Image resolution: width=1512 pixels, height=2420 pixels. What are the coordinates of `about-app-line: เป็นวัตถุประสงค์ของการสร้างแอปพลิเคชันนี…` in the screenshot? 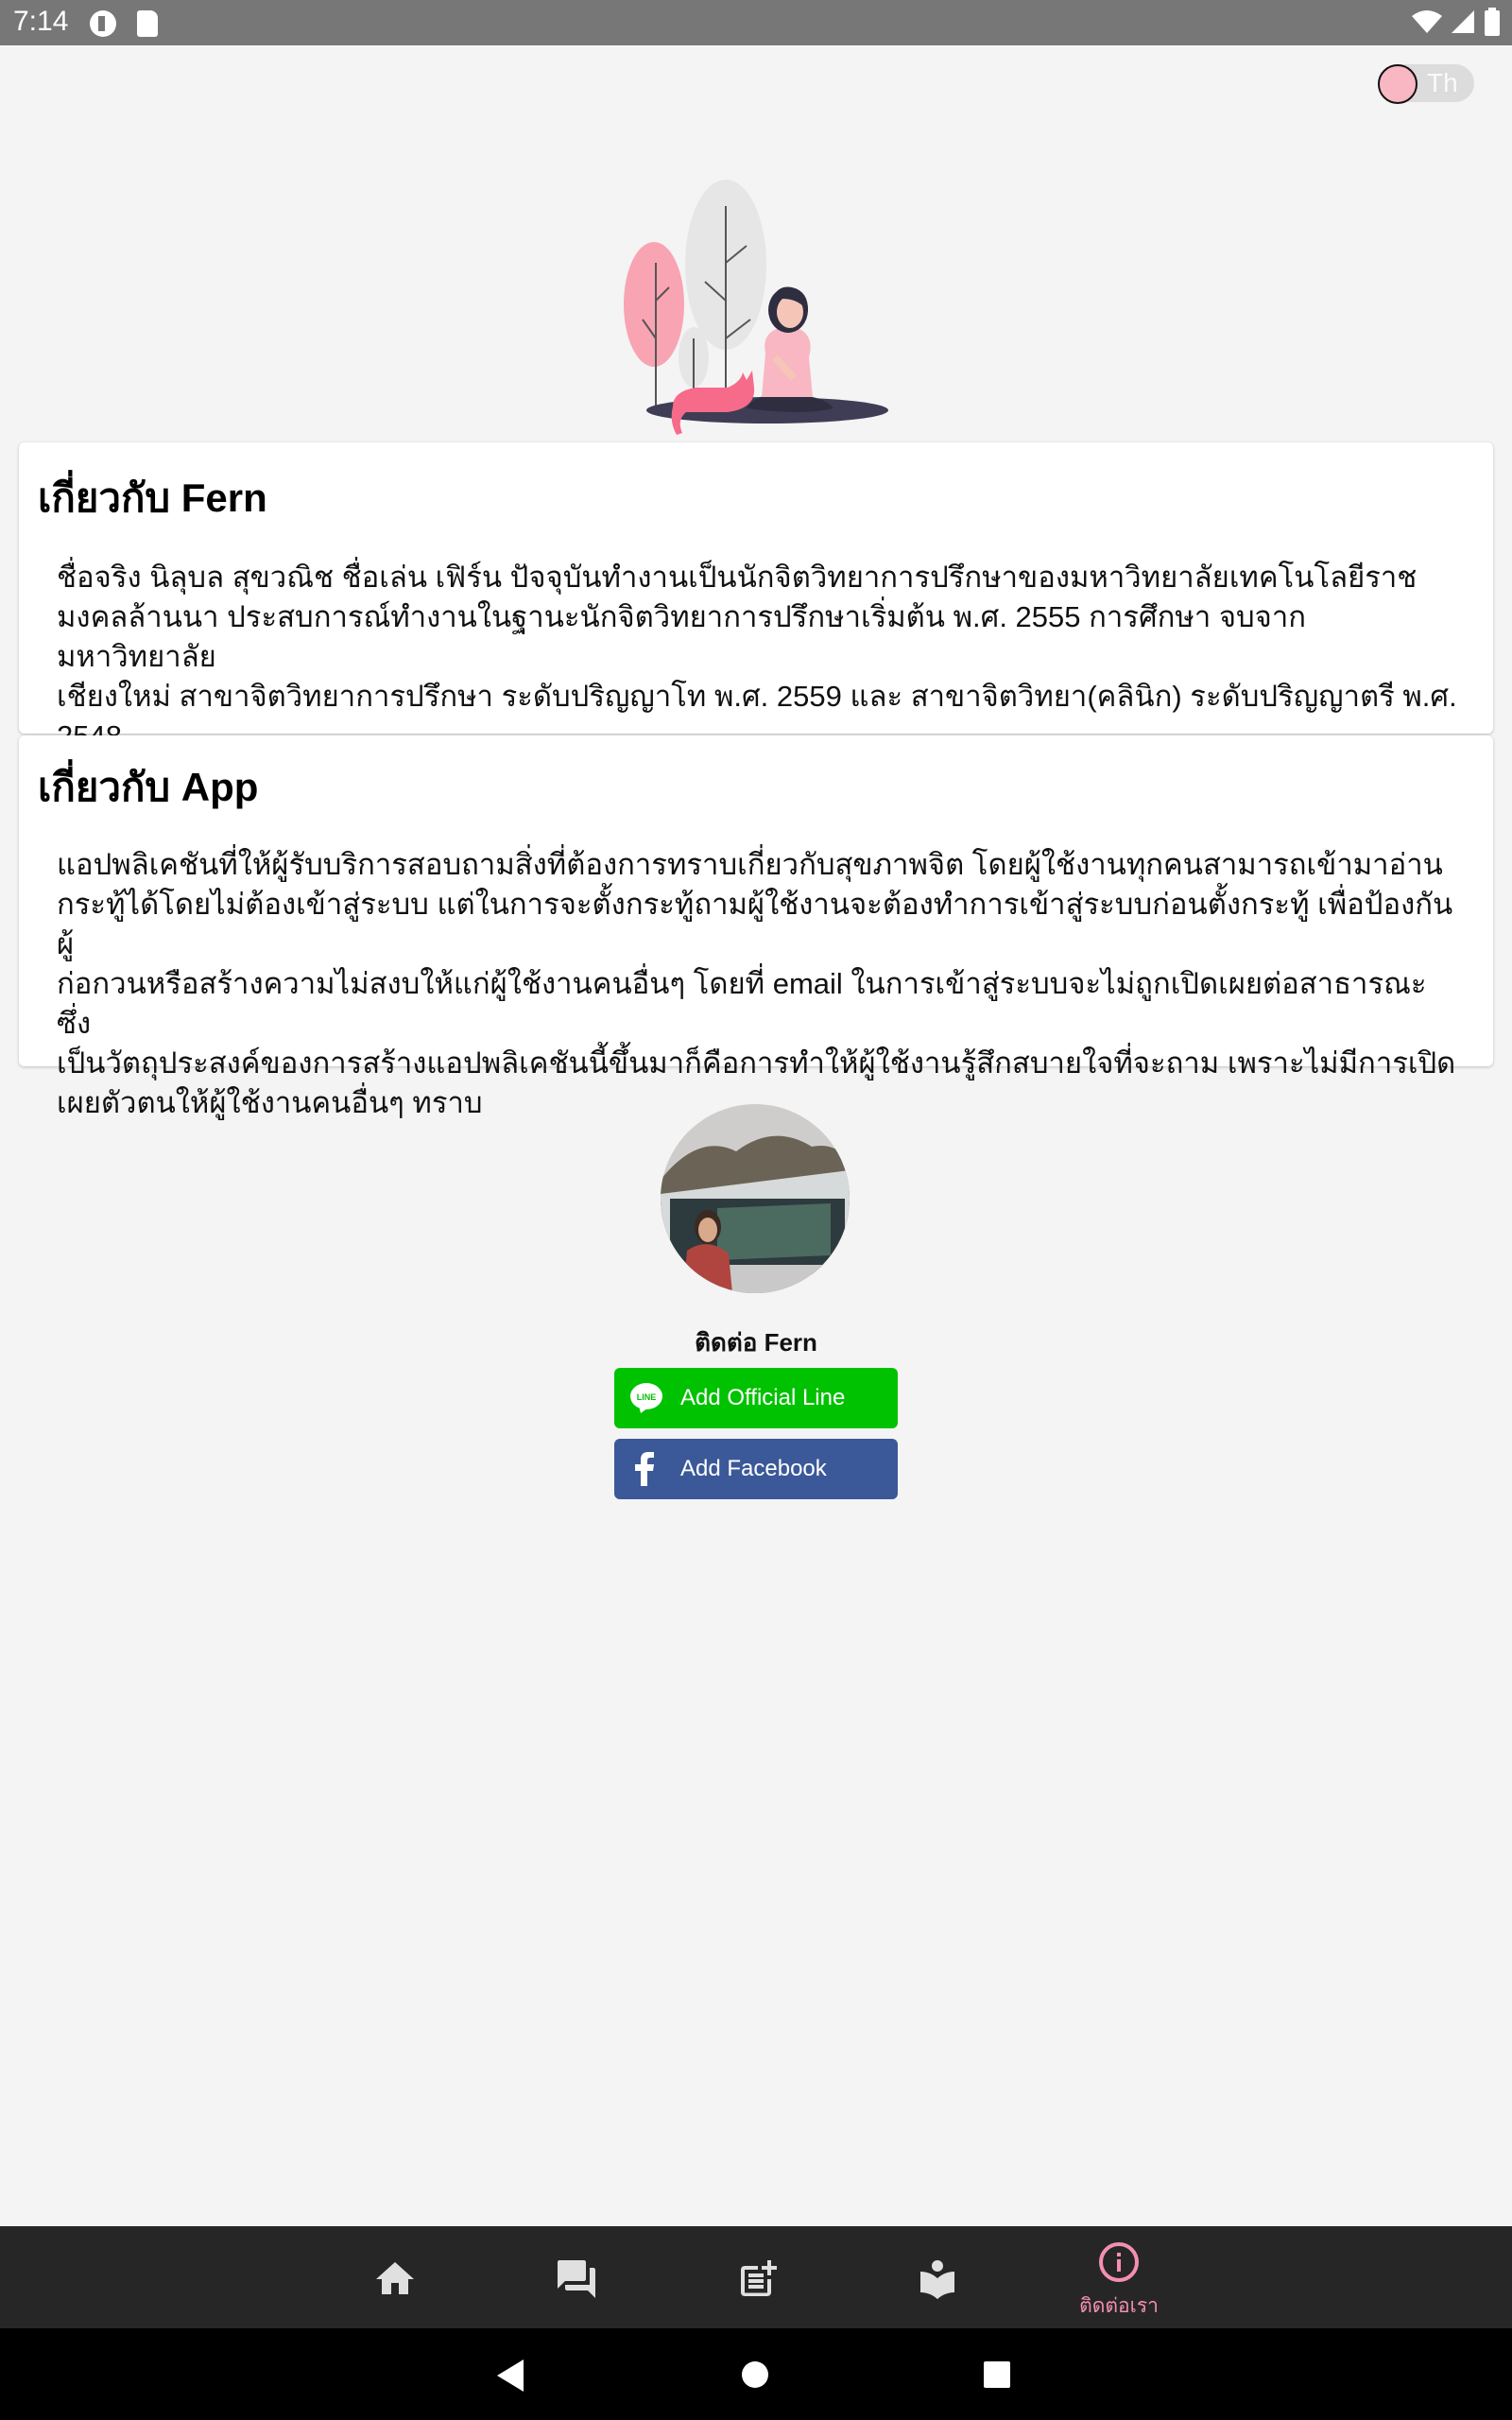 It's located at (756, 1063).